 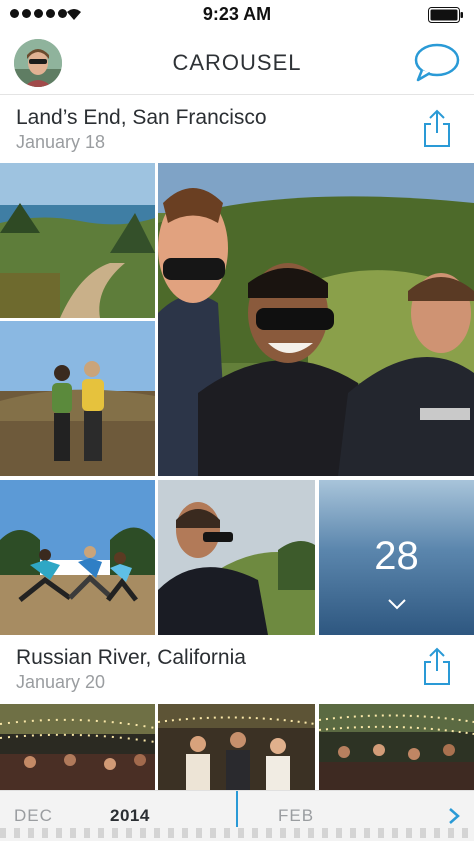 I want to click on battery-icon, so click(x=445, y=15).